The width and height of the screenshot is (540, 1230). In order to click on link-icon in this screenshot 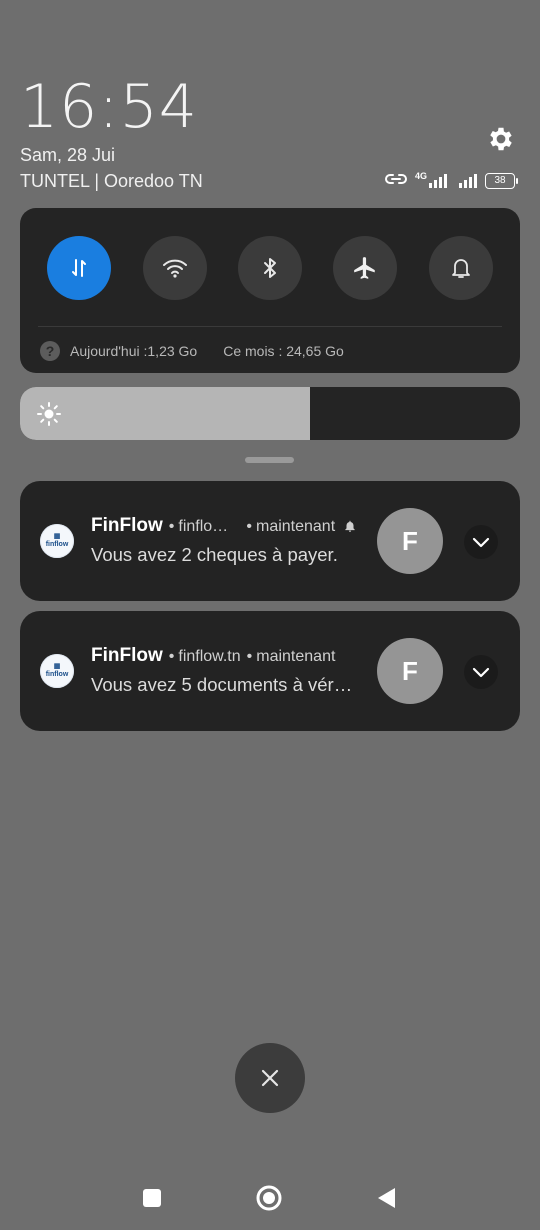, I will do `click(396, 181)`.